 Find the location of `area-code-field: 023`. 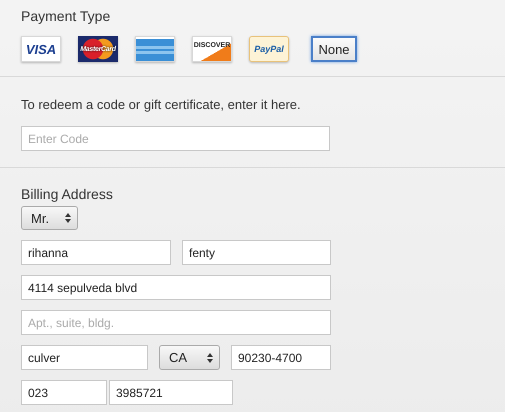

area-code-field: 023 is located at coordinates (64, 392).